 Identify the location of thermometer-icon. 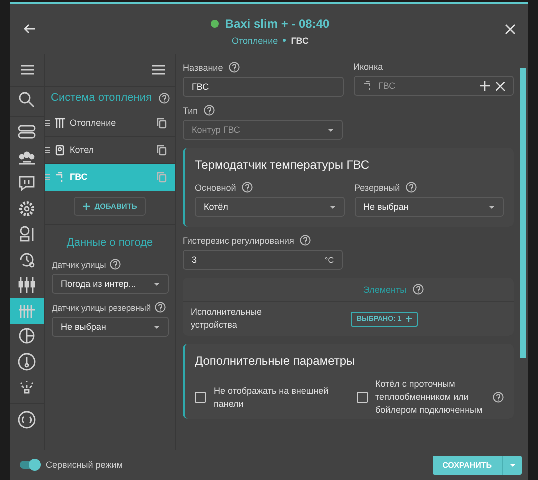
(27, 361).